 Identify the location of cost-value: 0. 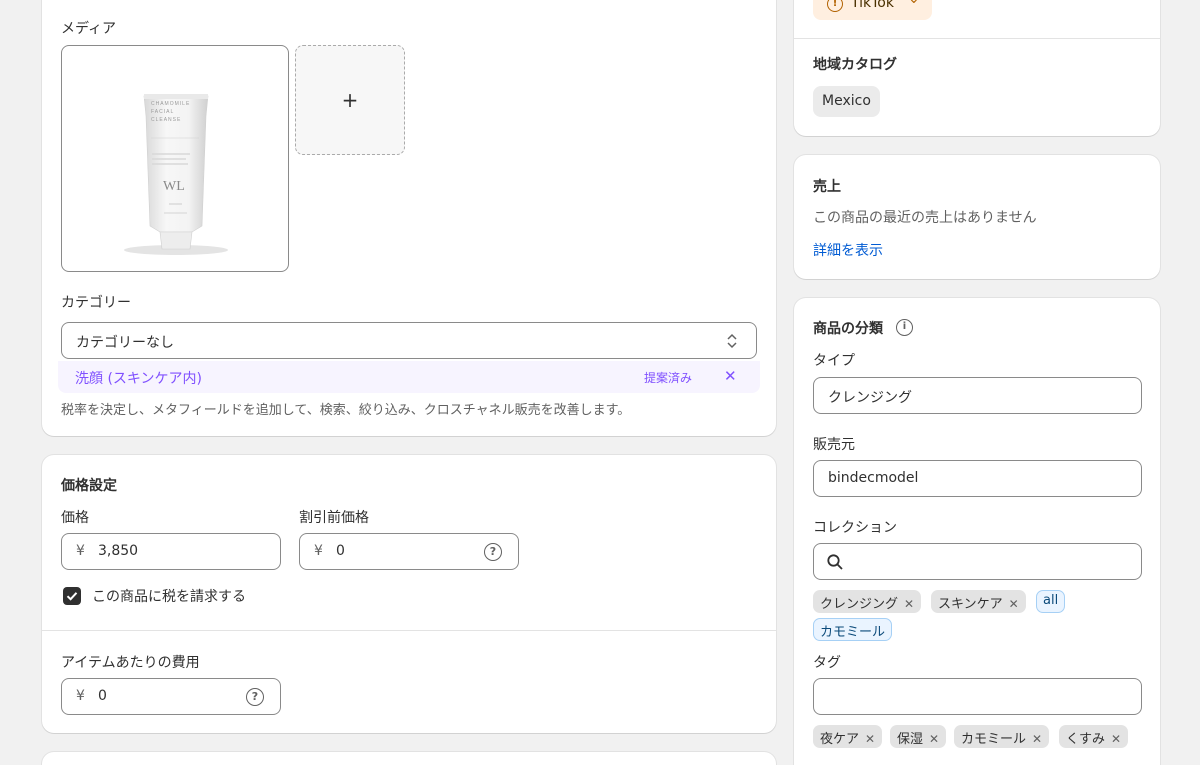
(102, 696).